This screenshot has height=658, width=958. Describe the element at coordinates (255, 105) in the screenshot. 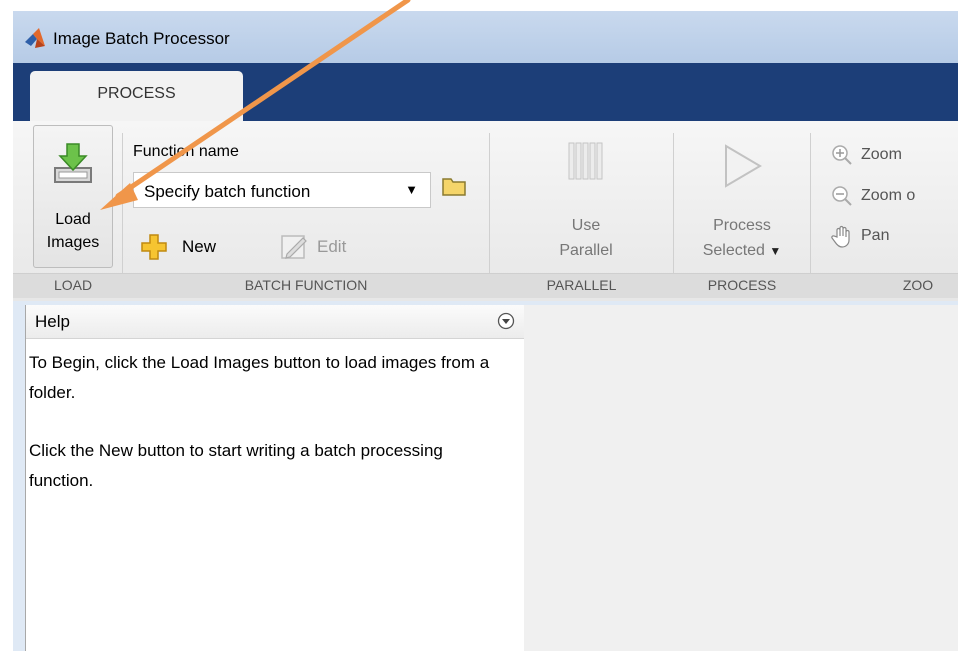

I see `annotation-arrow-icon` at that location.